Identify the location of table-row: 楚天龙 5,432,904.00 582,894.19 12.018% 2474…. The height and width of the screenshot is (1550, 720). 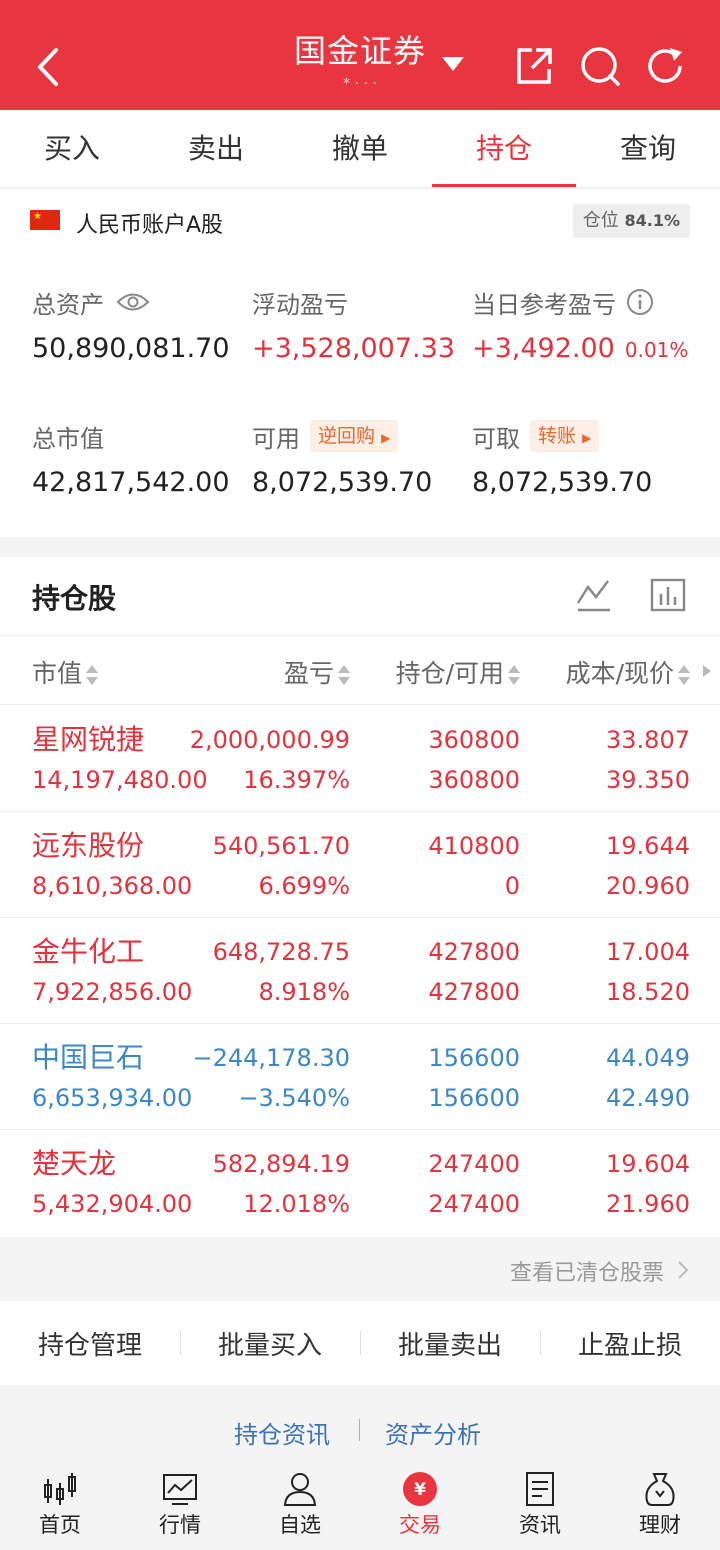
(360, 1183).